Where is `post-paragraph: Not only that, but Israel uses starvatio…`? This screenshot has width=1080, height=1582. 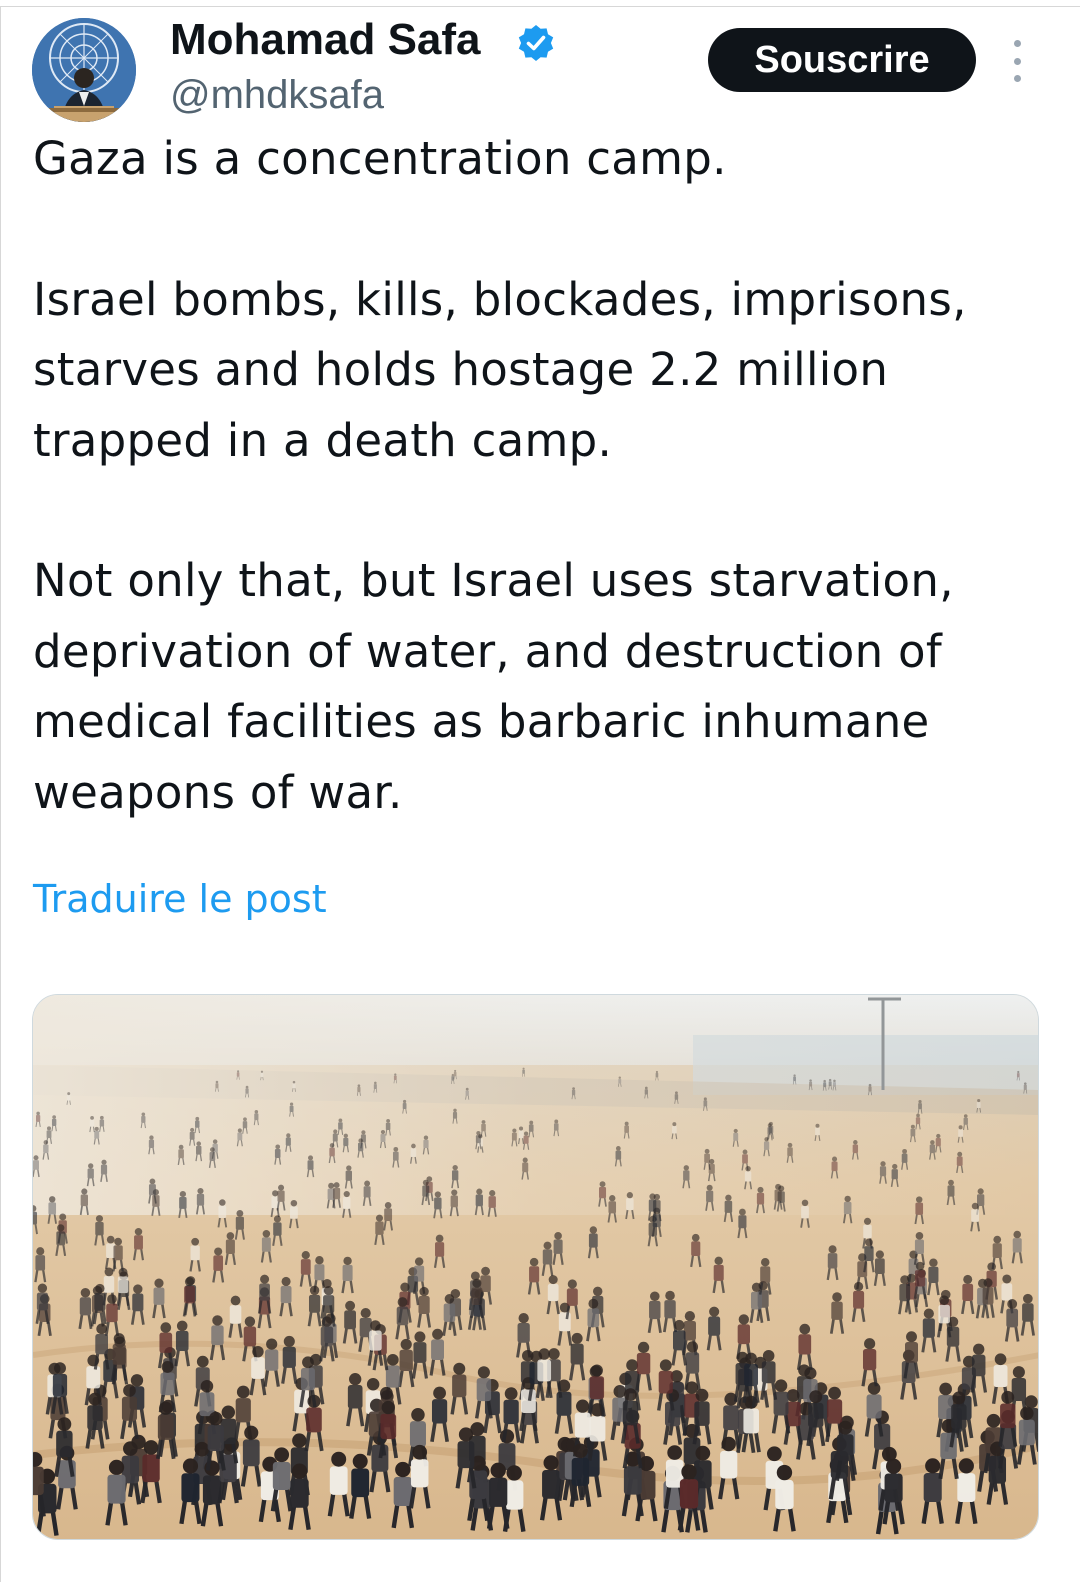 post-paragraph: Not only that, but Israel uses starvatio… is located at coordinates (493, 686).